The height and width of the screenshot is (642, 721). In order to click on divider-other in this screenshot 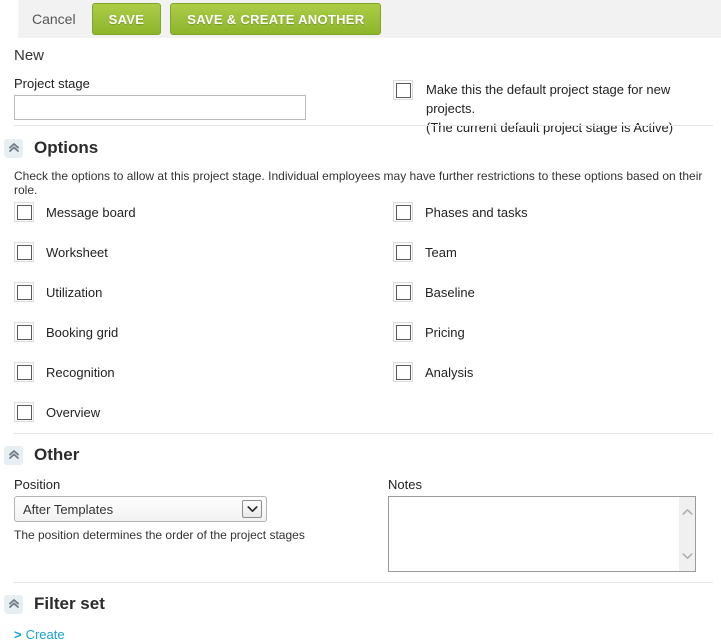, I will do `click(363, 433)`.